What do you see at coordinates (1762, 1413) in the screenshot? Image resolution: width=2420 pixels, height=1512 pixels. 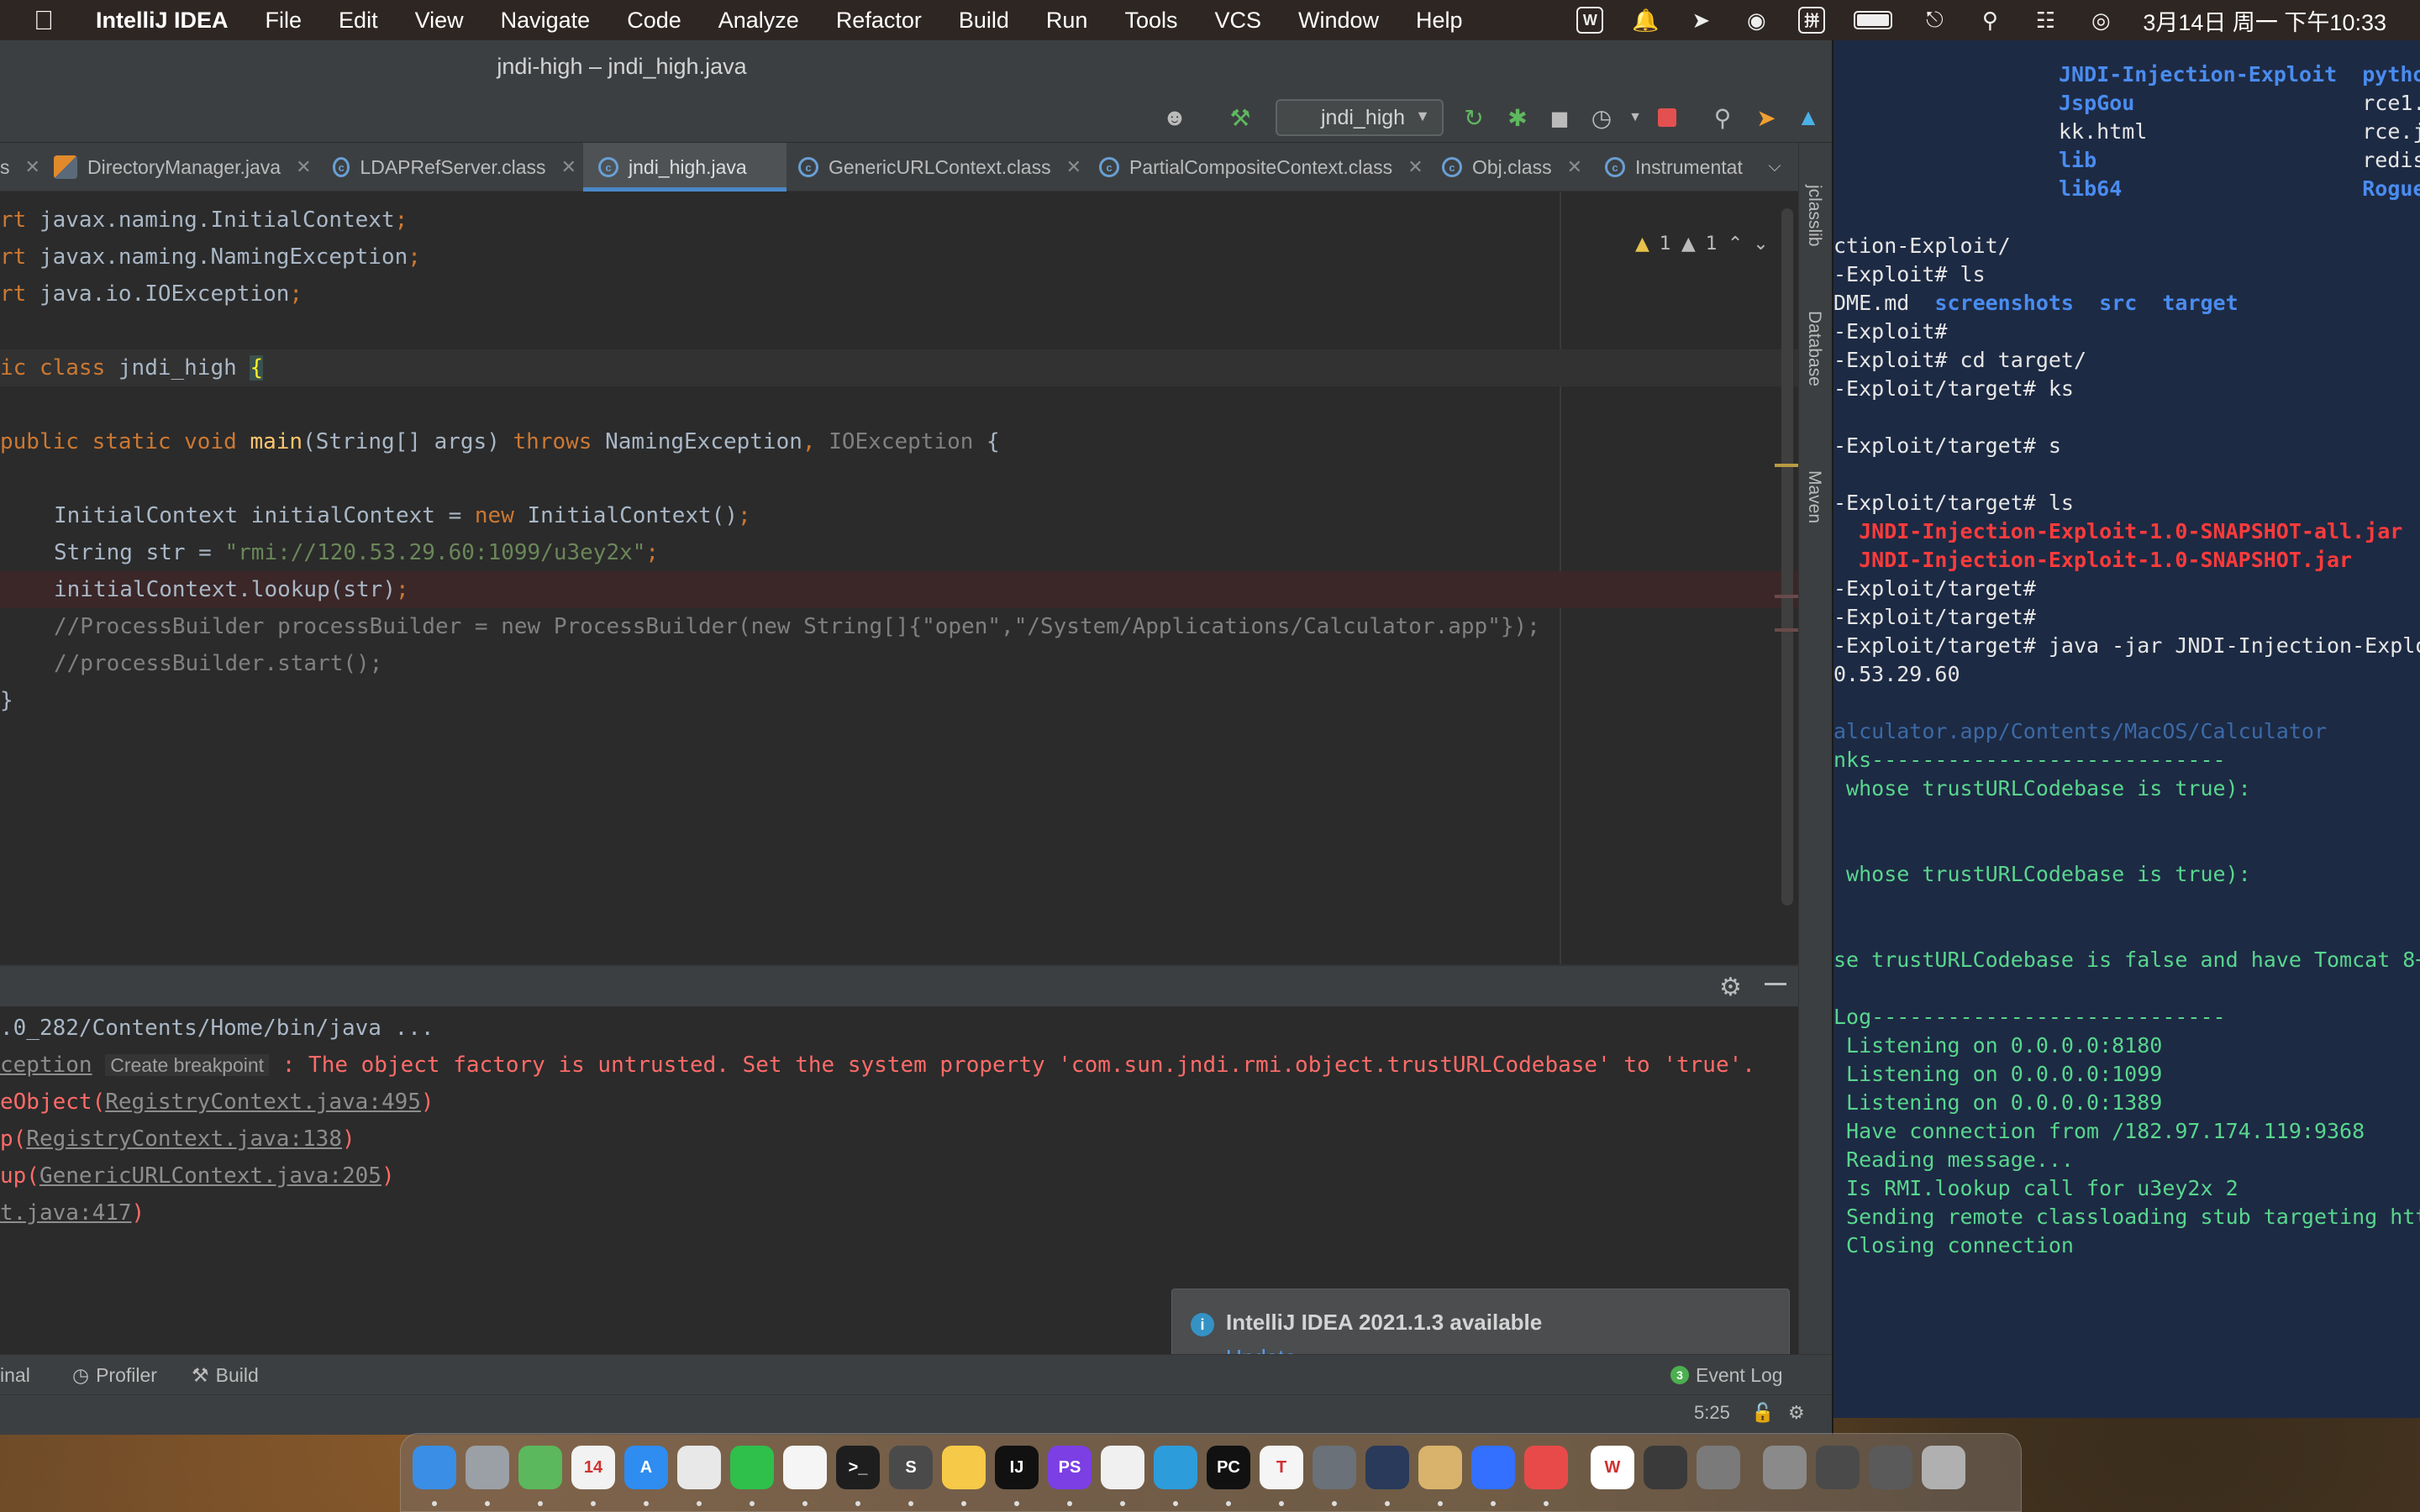 I see `lock-icon: 🔓` at bounding box center [1762, 1413].